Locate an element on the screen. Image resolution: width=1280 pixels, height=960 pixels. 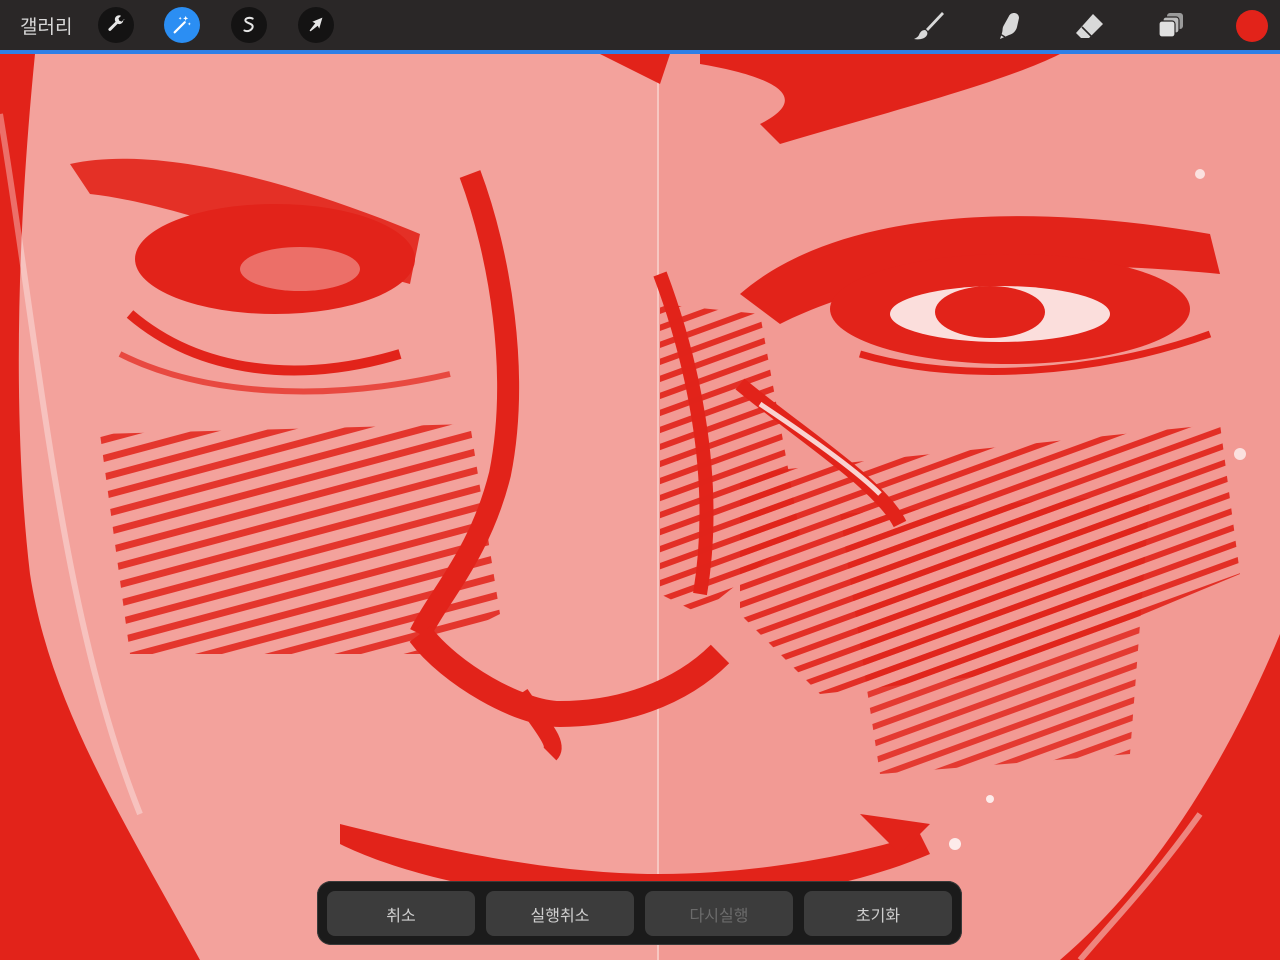
brush-button is located at coordinates (929, 26).